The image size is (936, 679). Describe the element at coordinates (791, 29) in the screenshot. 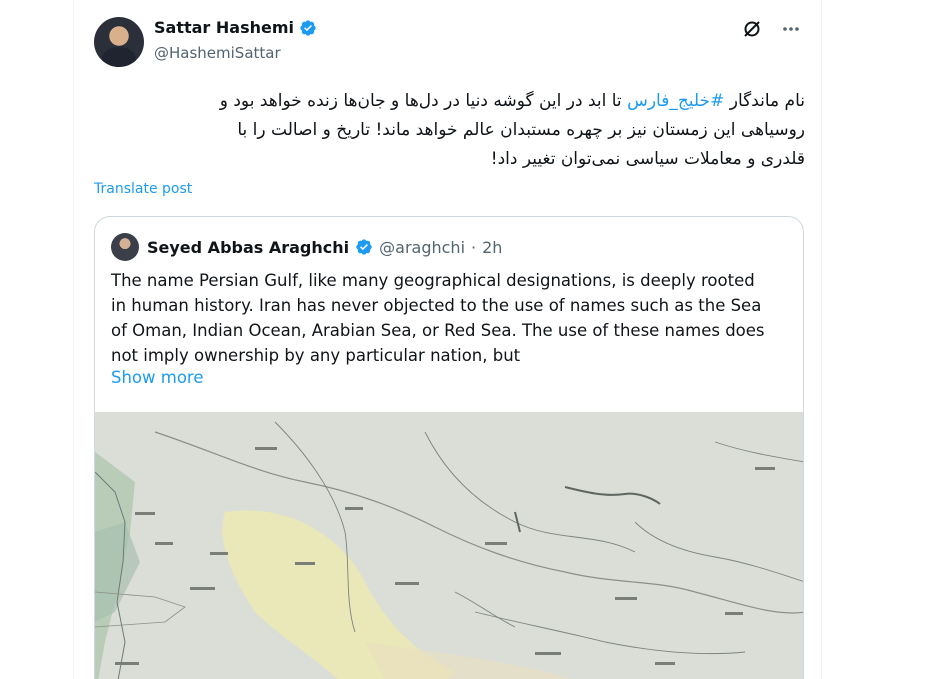

I see `more-dots-icon` at that location.